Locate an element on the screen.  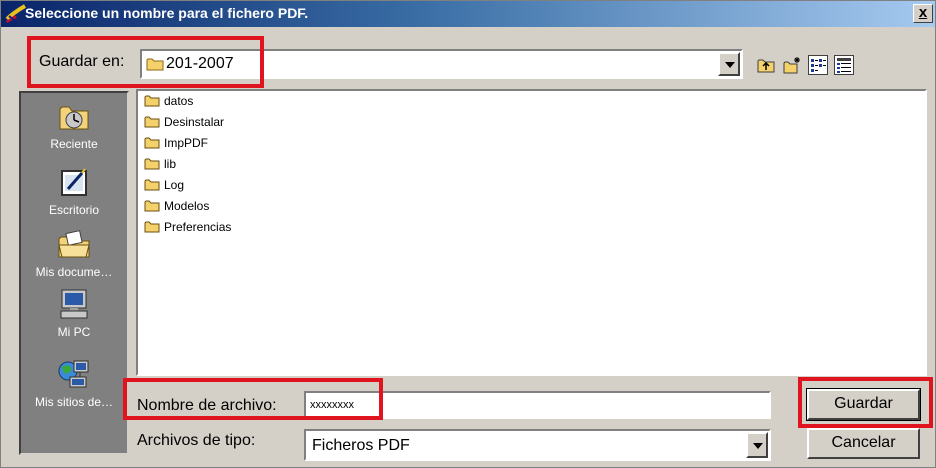
file-name: Preferencias is located at coordinates (198, 227).